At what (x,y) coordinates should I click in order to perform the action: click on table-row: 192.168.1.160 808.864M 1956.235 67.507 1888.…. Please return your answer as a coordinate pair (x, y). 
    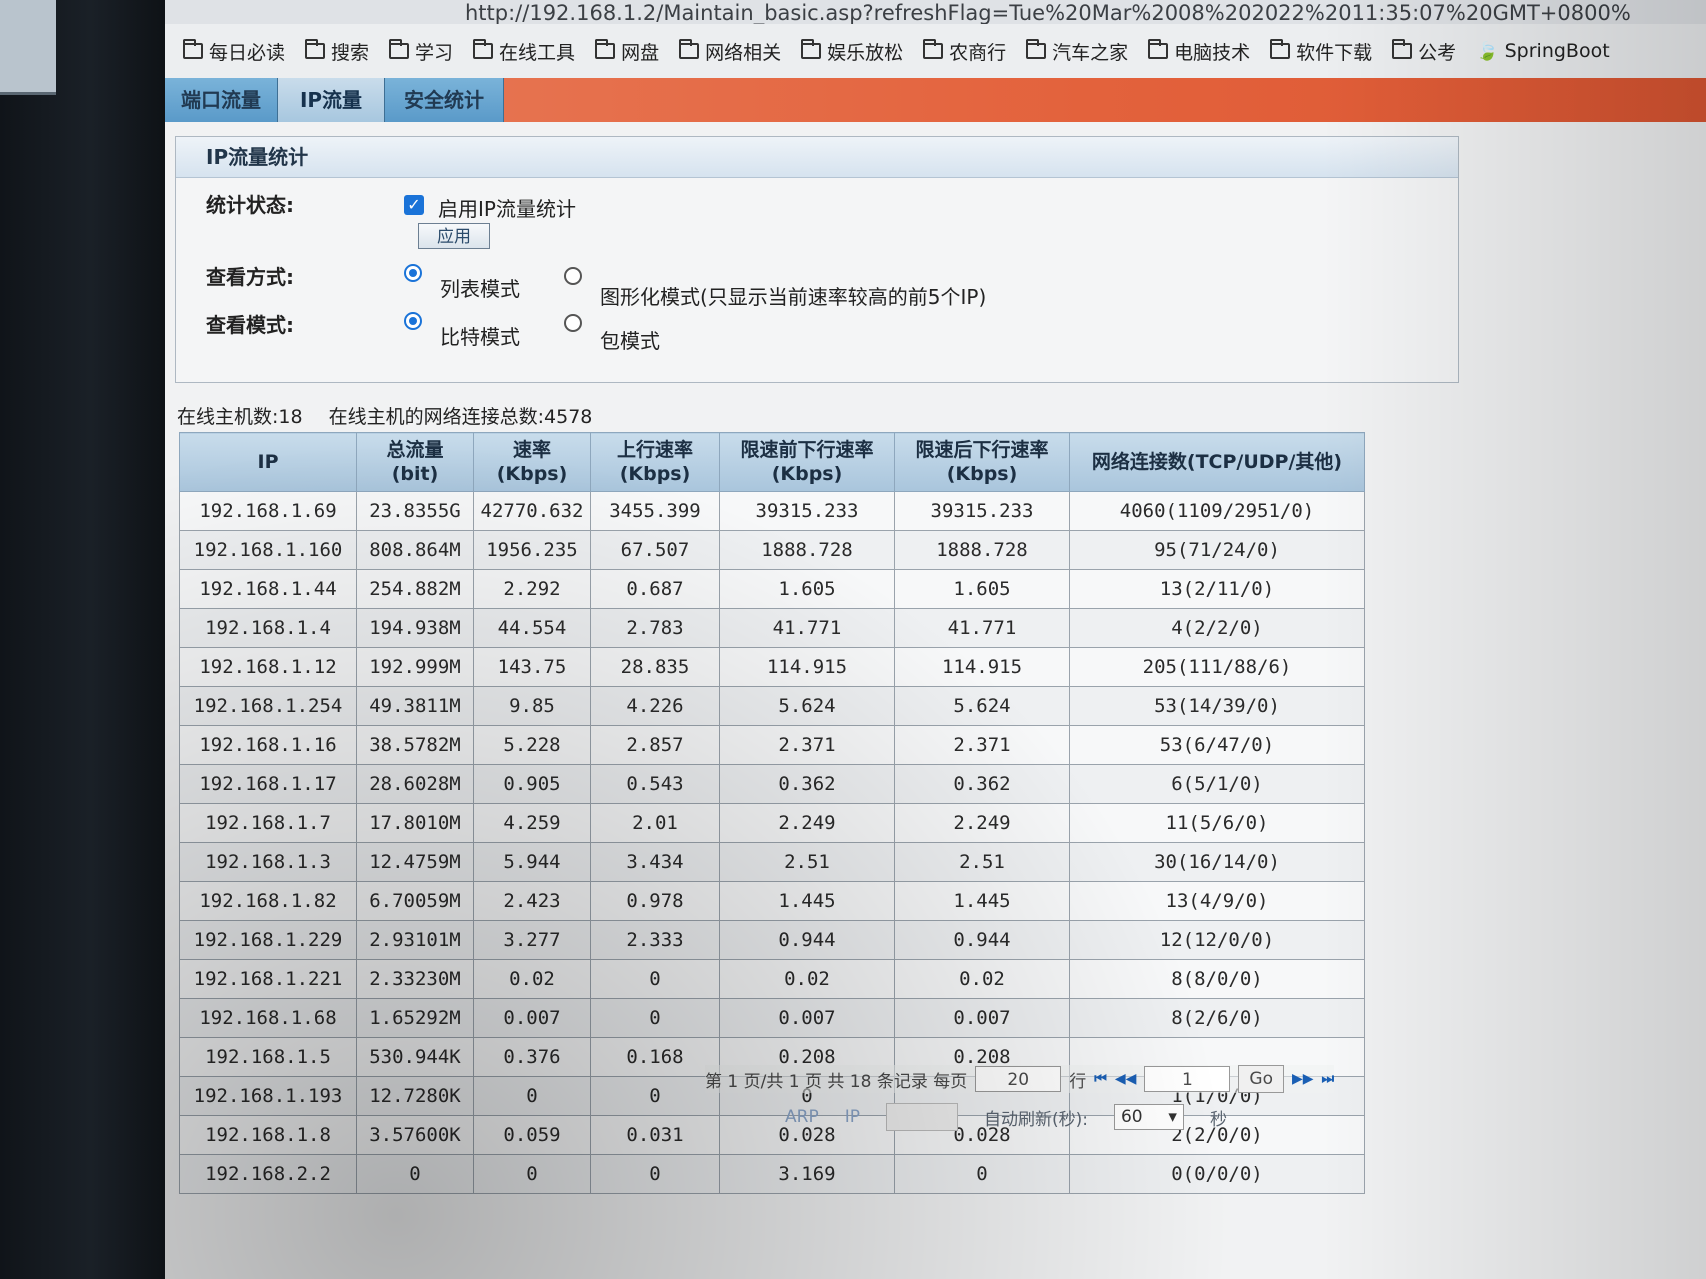
    Looking at the image, I should click on (772, 550).